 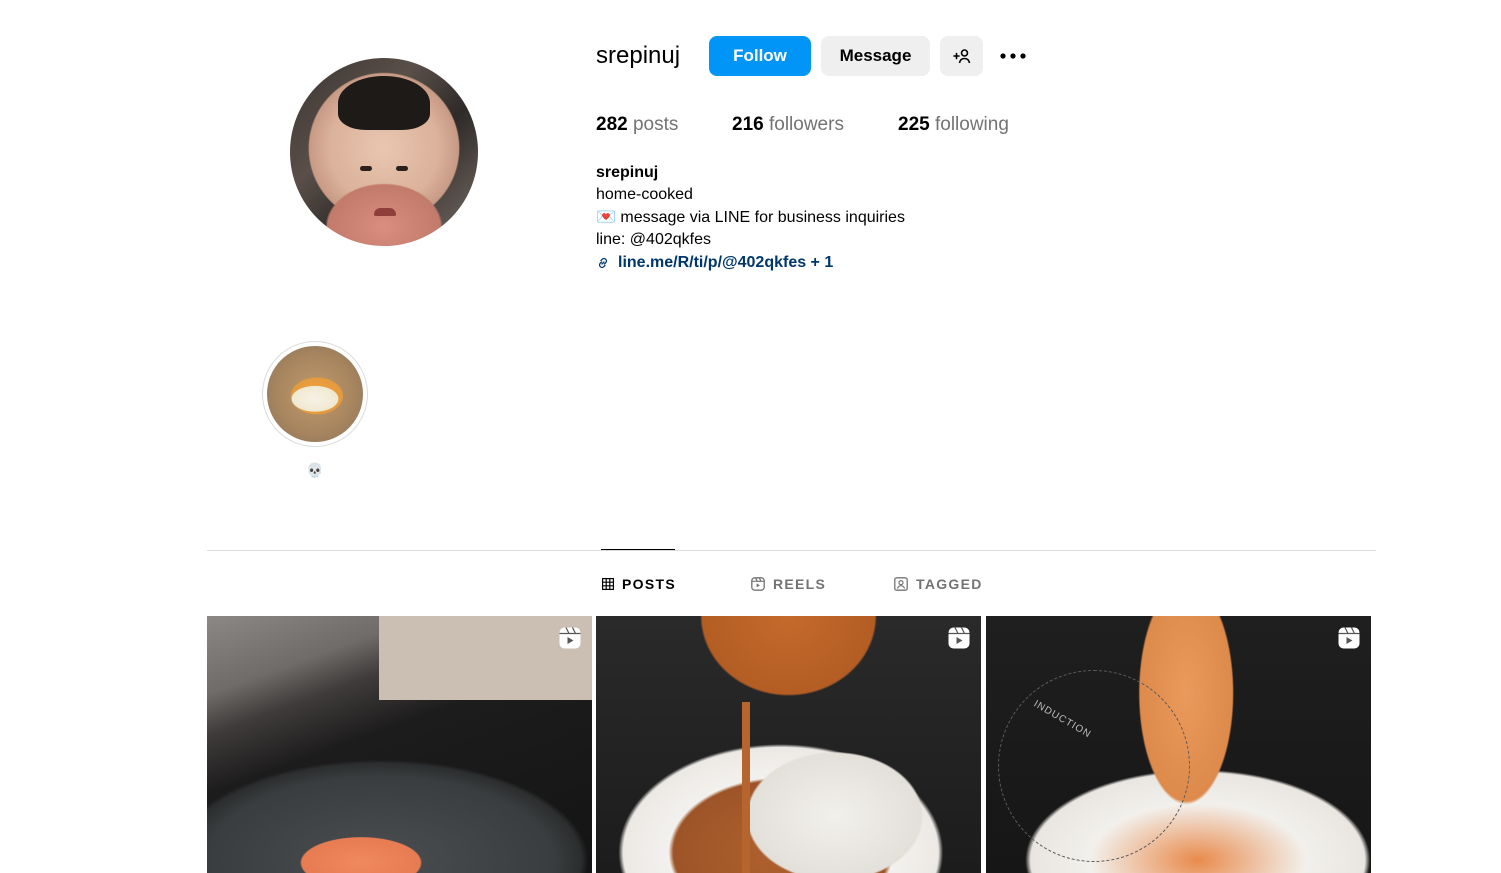 I want to click on profile-username: srepinuj, so click(x=638, y=55).